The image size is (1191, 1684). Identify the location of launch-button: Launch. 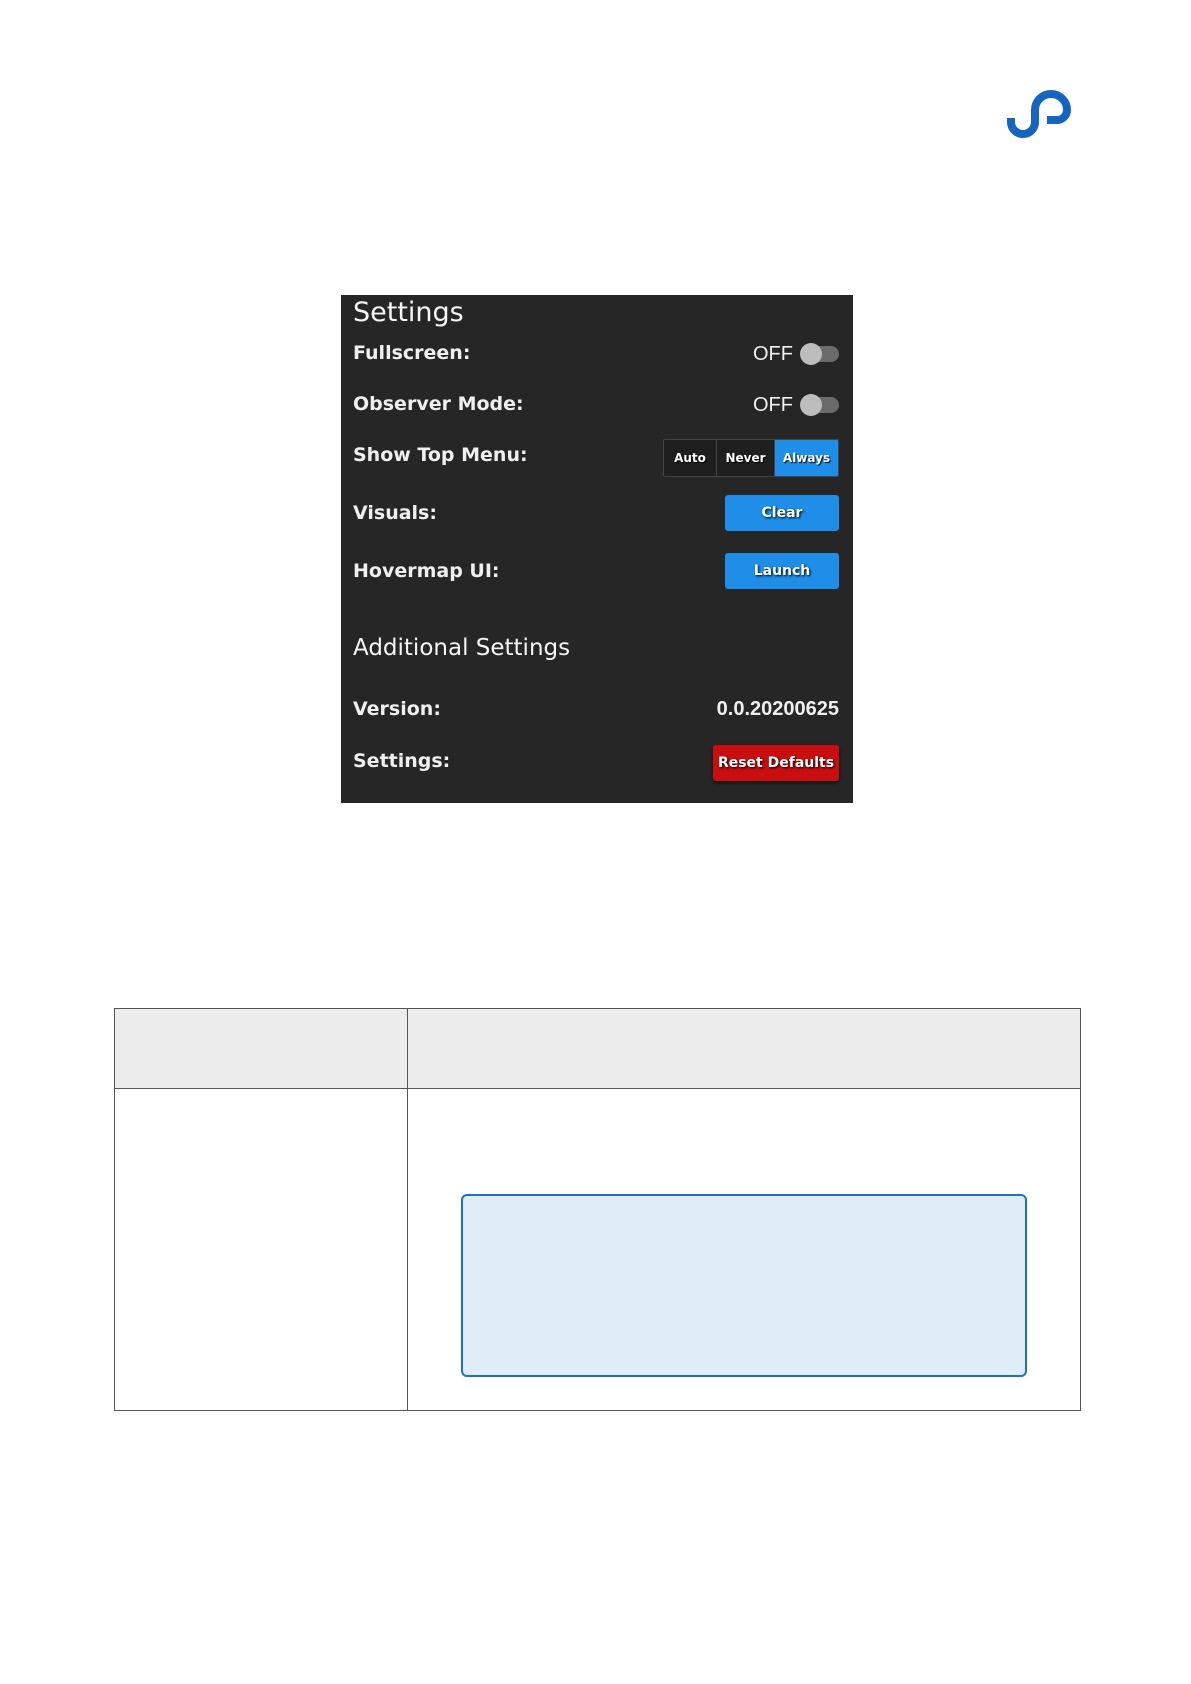
(782, 571).